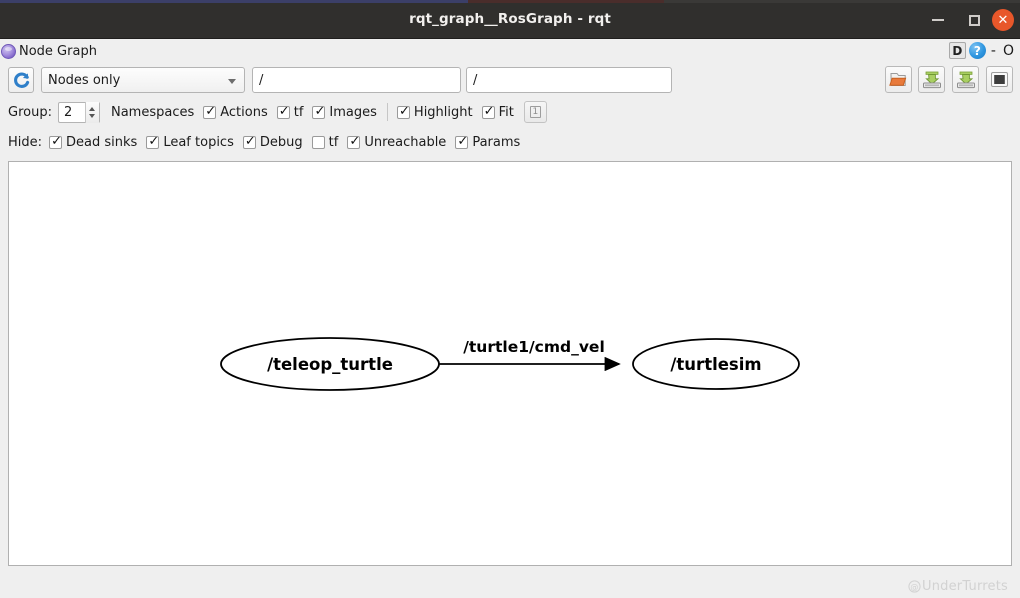  I want to click on graph-node-teleop-turtle: /teleop_turtle, so click(330, 364).